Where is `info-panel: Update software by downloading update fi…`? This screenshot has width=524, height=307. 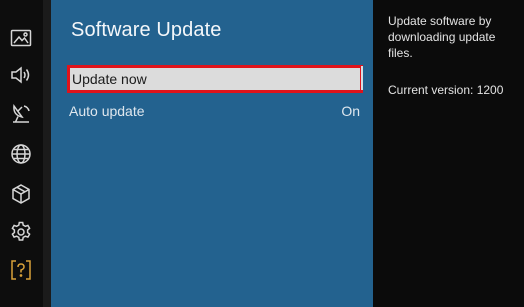 info-panel: Update software by downloading update fi… is located at coordinates (455, 55).